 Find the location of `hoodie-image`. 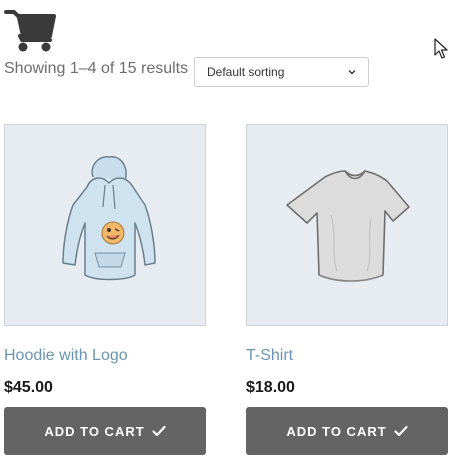

hoodie-image is located at coordinates (109, 218).